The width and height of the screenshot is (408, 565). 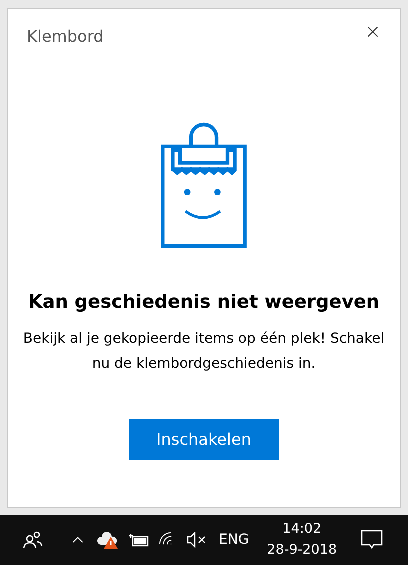 I want to click on people-icon, so click(x=33, y=540).